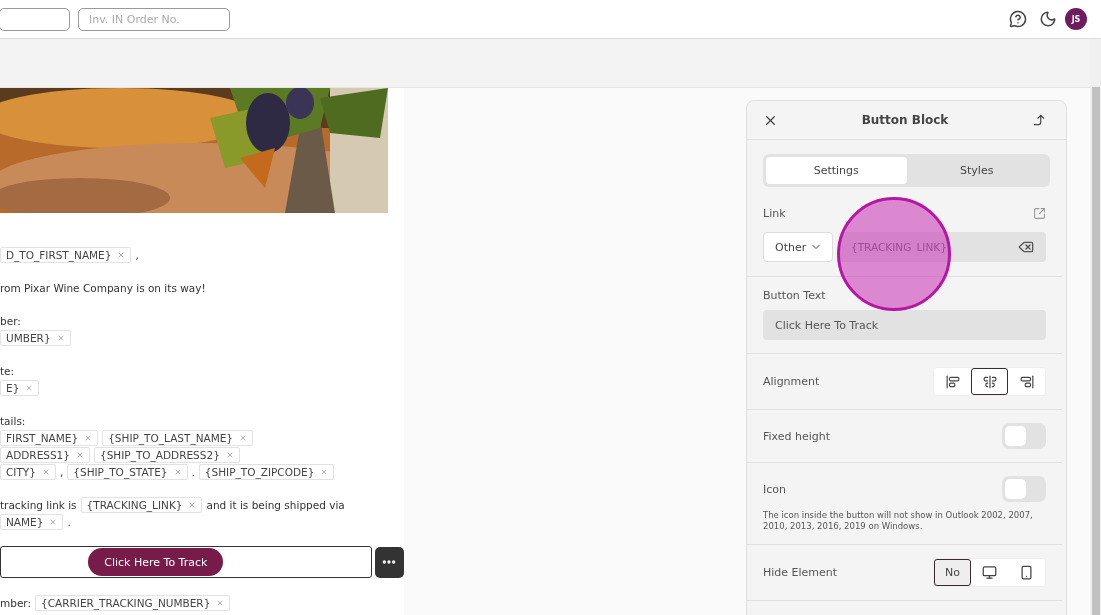  Describe the element at coordinates (1026, 572) in the screenshot. I see `mobile-icon` at that location.